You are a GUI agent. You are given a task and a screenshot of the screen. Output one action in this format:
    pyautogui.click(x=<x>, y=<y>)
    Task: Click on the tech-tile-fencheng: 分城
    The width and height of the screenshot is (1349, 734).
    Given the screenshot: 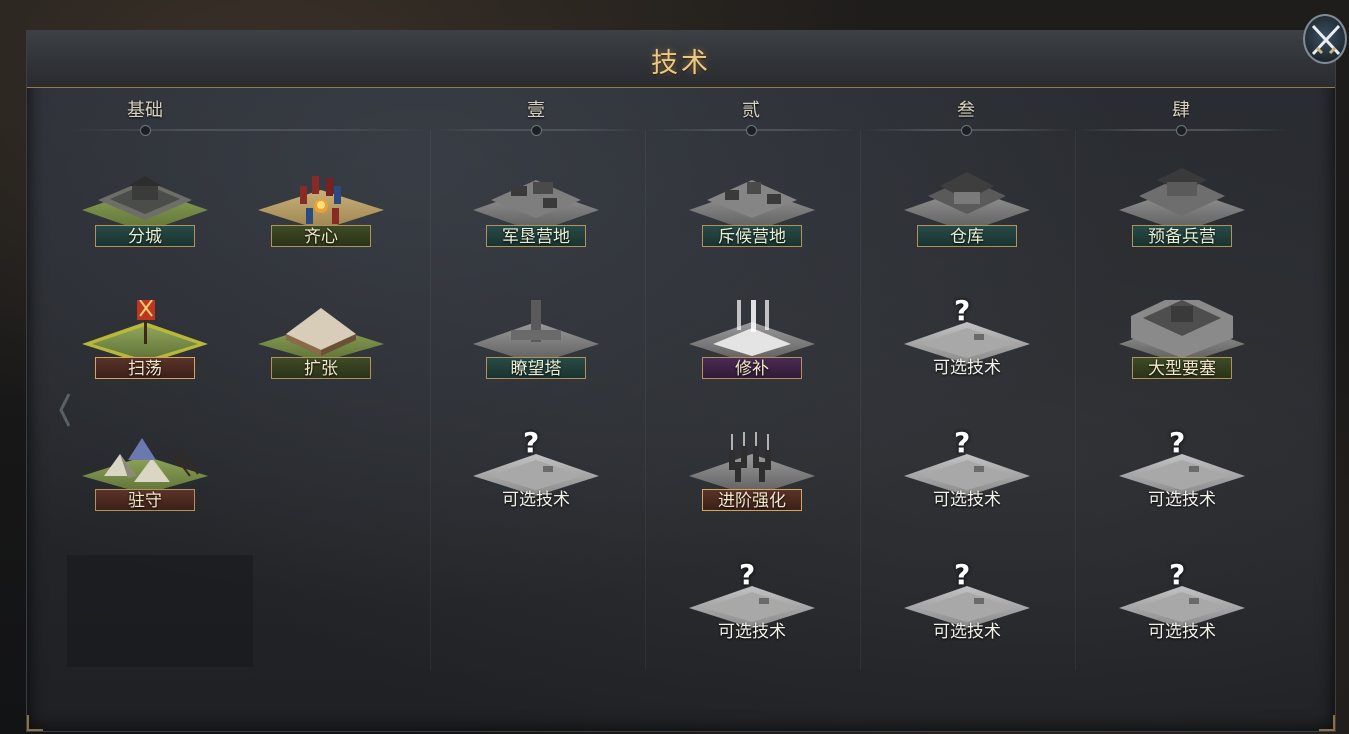 What is the action you would take?
    pyautogui.click(x=145, y=213)
    